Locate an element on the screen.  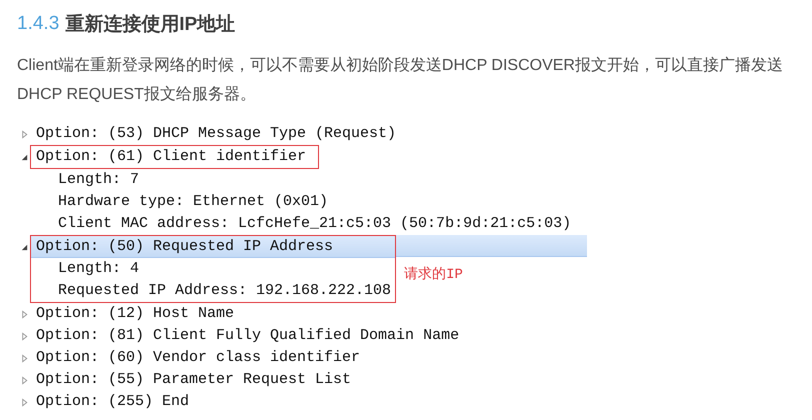
tree-row: Option: (255) End is located at coordinates (308, 402).